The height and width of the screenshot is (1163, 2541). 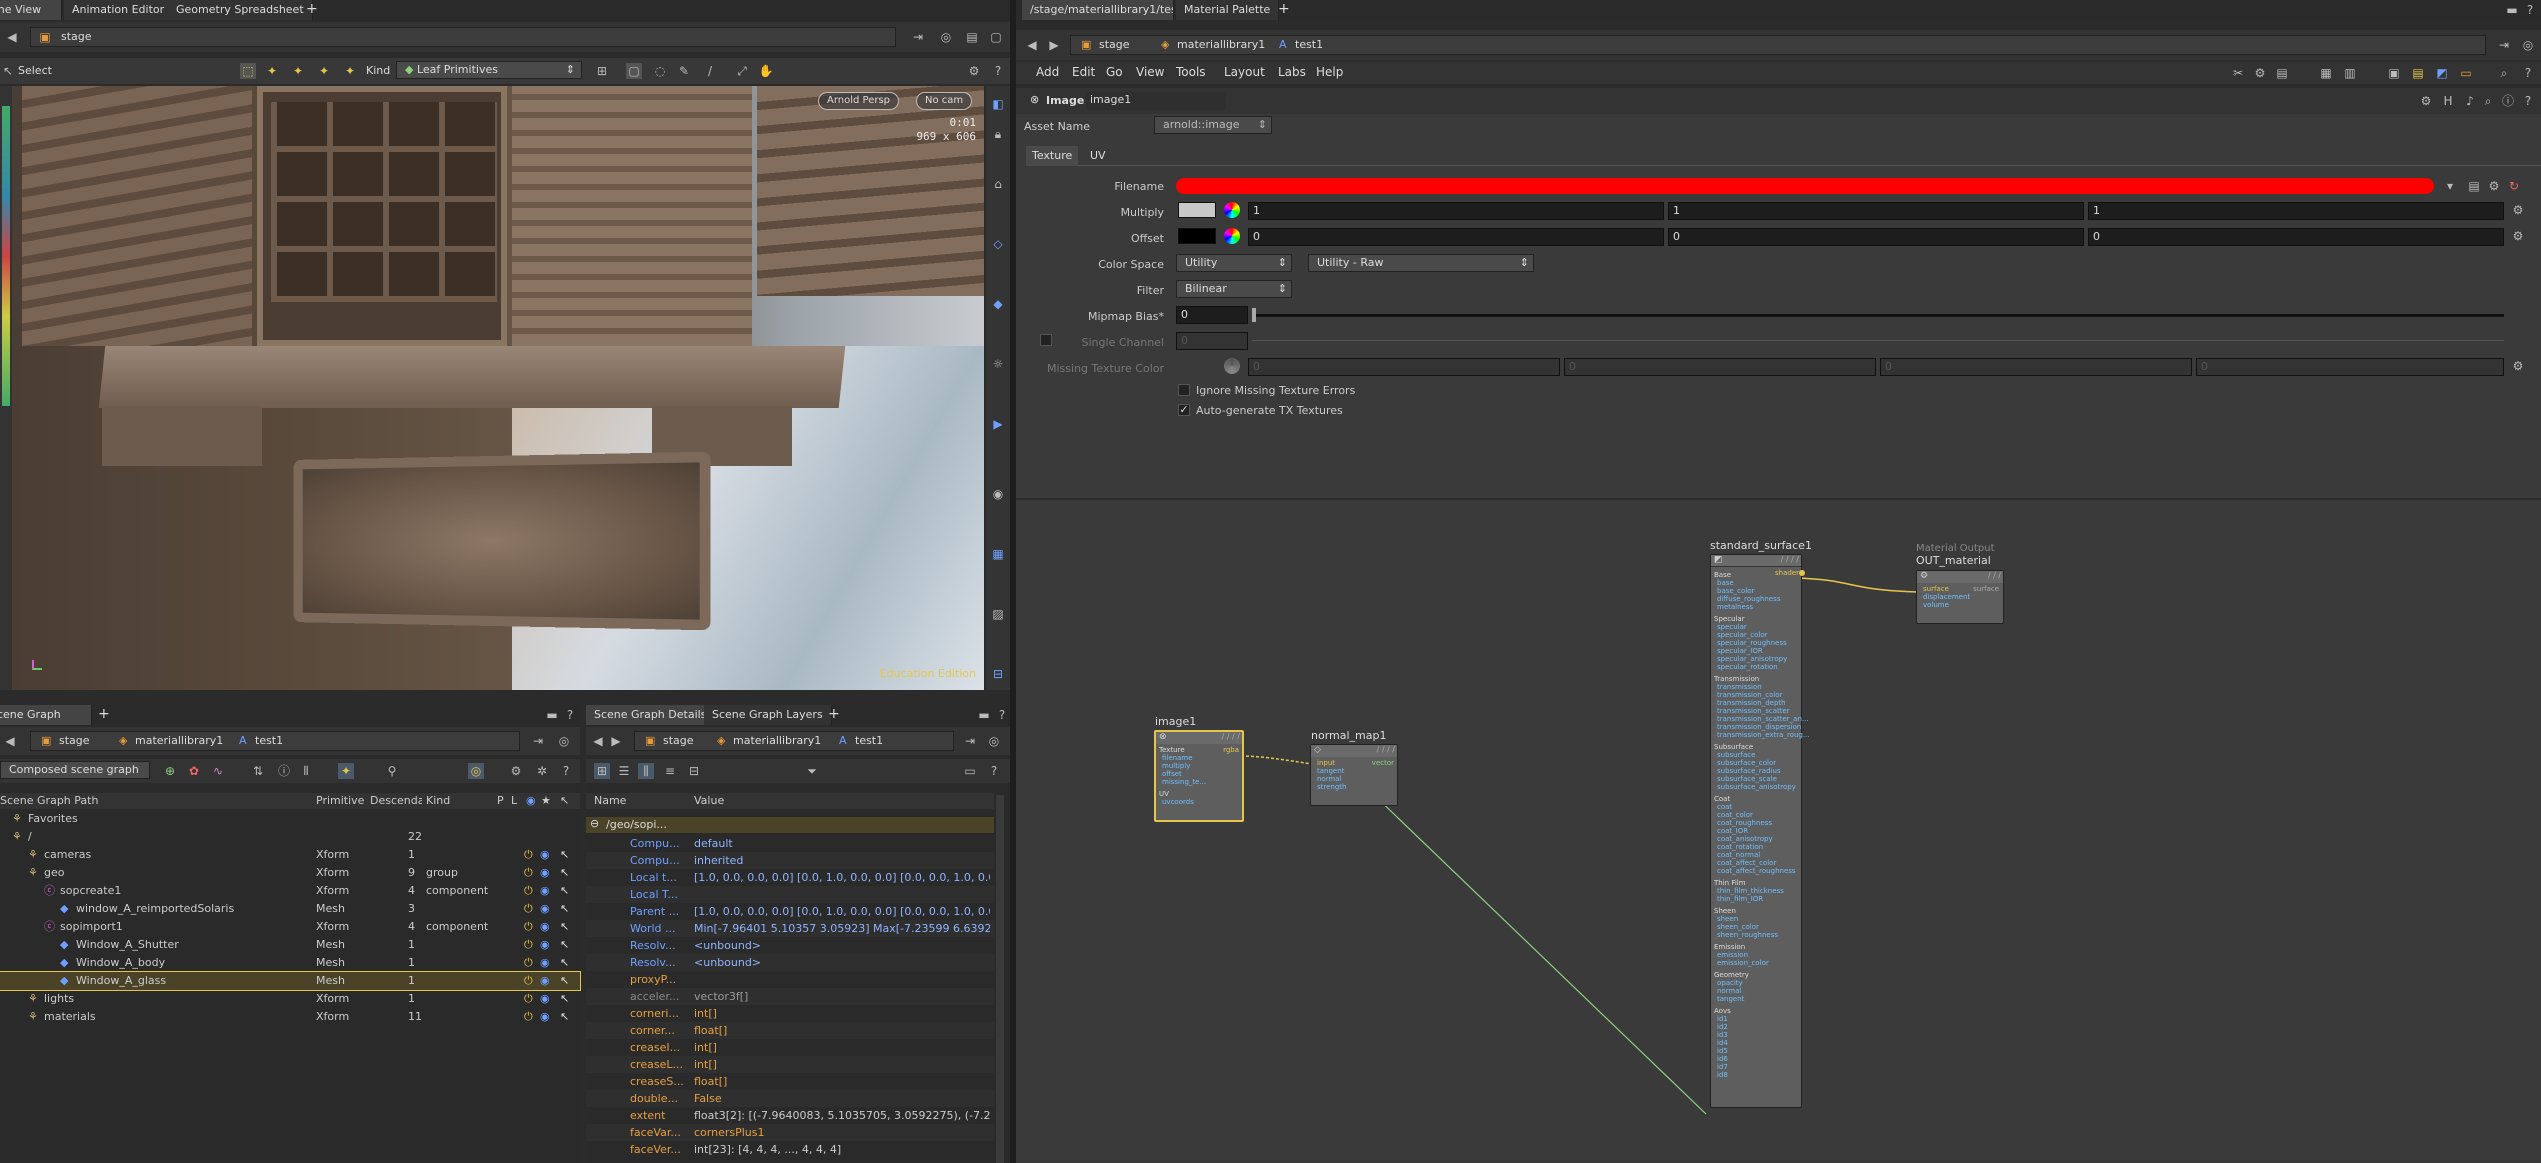 What do you see at coordinates (1722, 1043) in the screenshot?
I see `std-port: id4` at bounding box center [1722, 1043].